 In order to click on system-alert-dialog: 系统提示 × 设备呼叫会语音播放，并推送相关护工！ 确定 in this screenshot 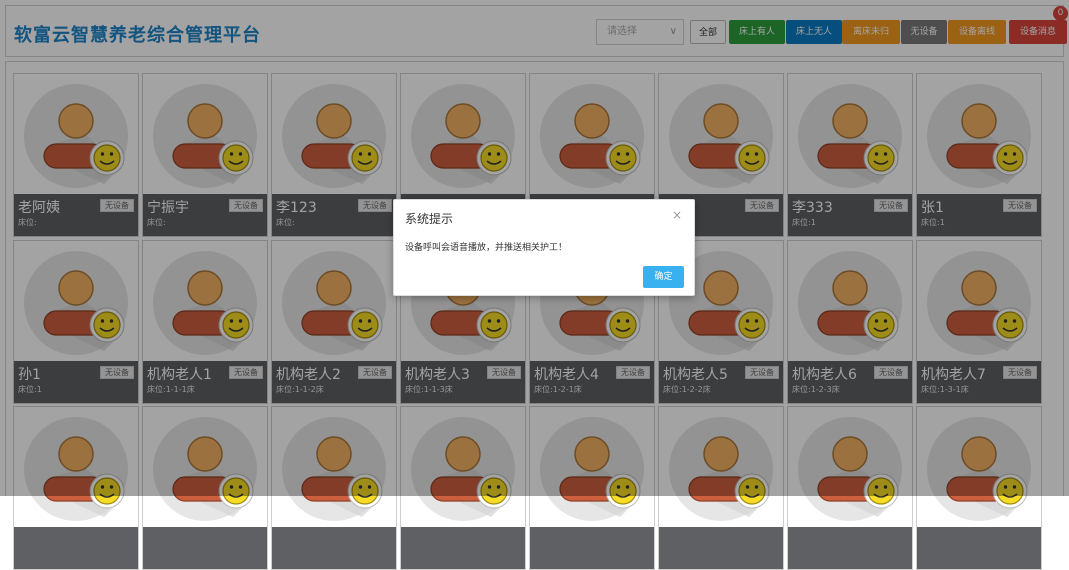, I will do `click(544, 247)`.